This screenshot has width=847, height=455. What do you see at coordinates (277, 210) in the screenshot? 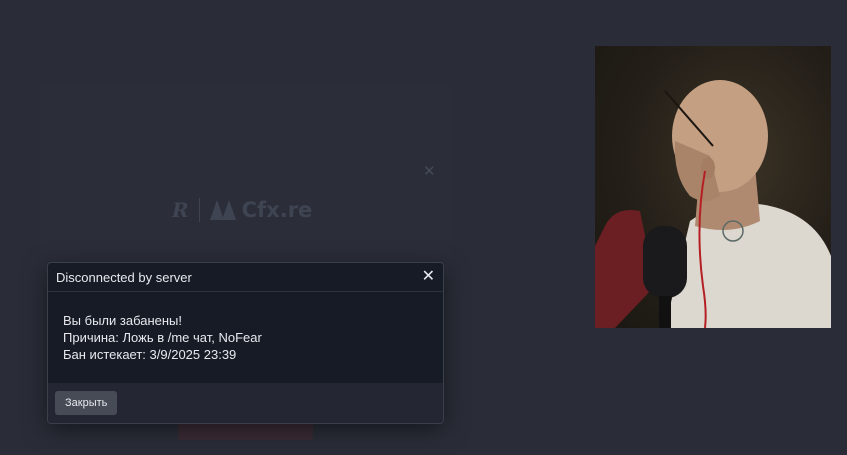
I see `cfx-label: Cfx.re` at bounding box center [277, 210].